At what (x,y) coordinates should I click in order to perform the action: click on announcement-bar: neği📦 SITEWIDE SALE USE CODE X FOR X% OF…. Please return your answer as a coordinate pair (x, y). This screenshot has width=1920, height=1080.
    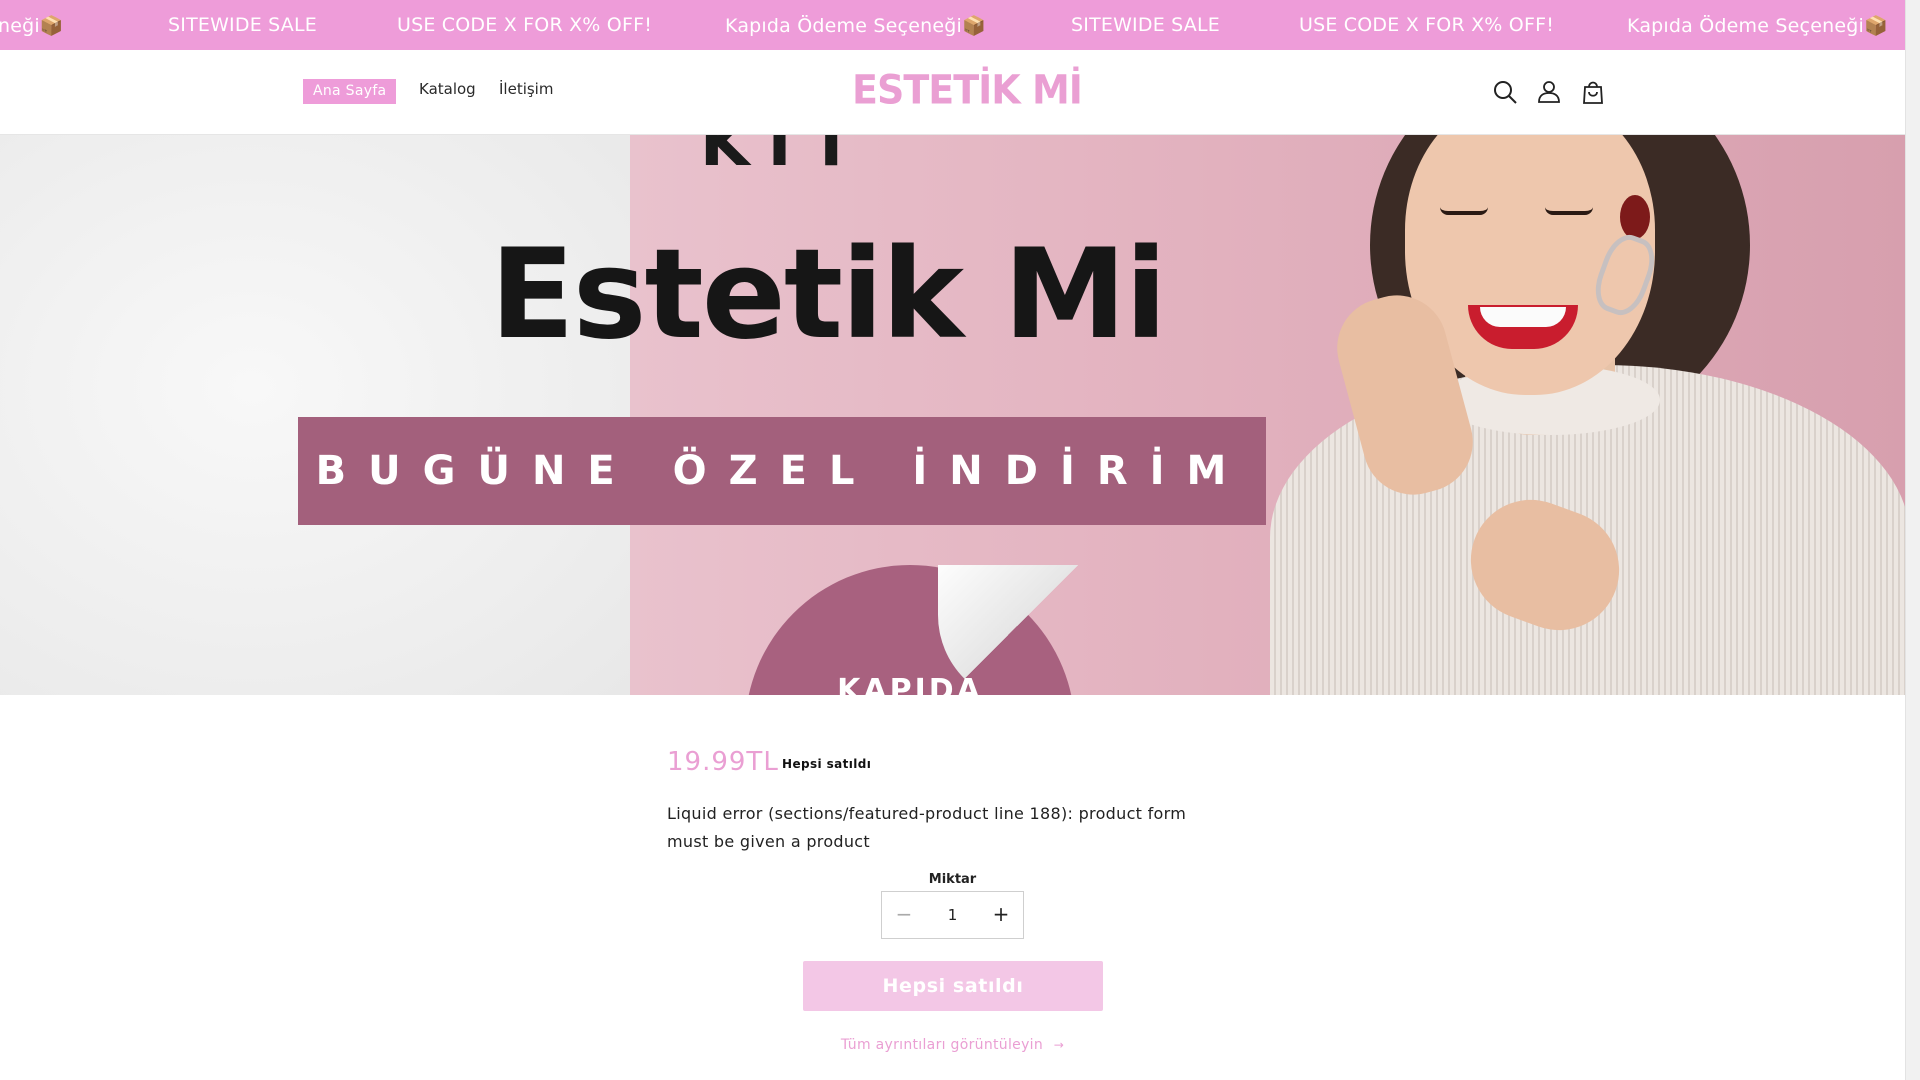
    Looking at the image, I should click on (952, 25).